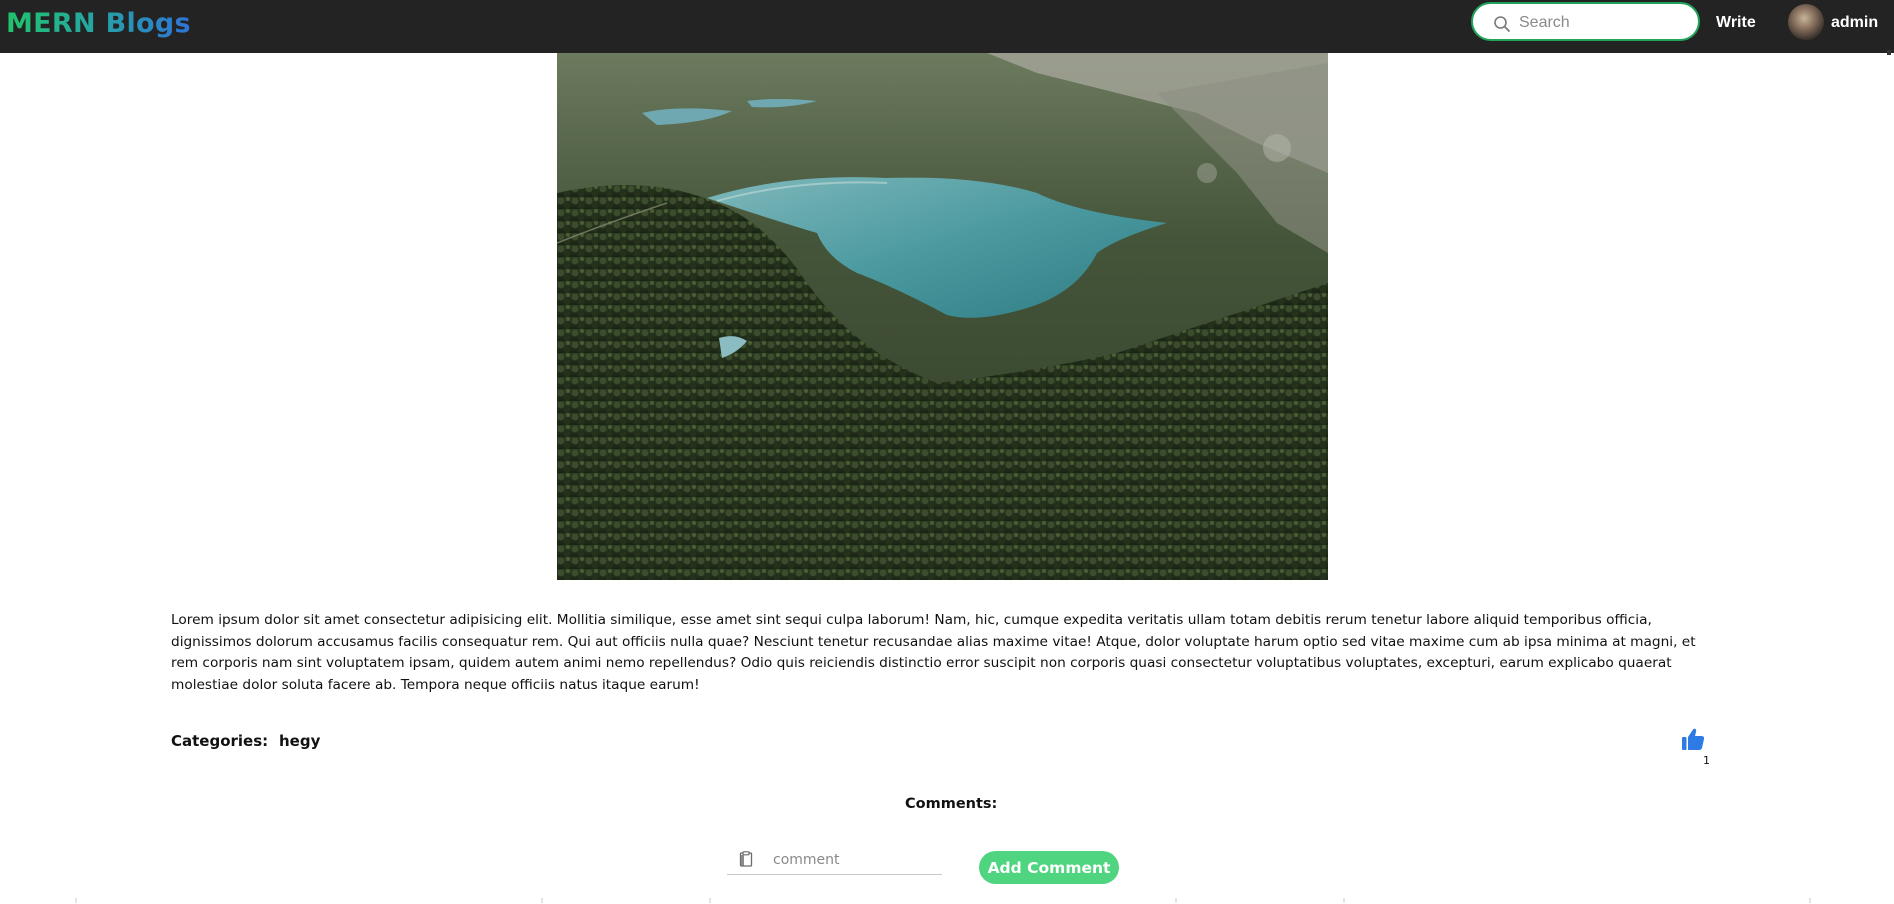  I want to click on comment-field, so click(834, 860).